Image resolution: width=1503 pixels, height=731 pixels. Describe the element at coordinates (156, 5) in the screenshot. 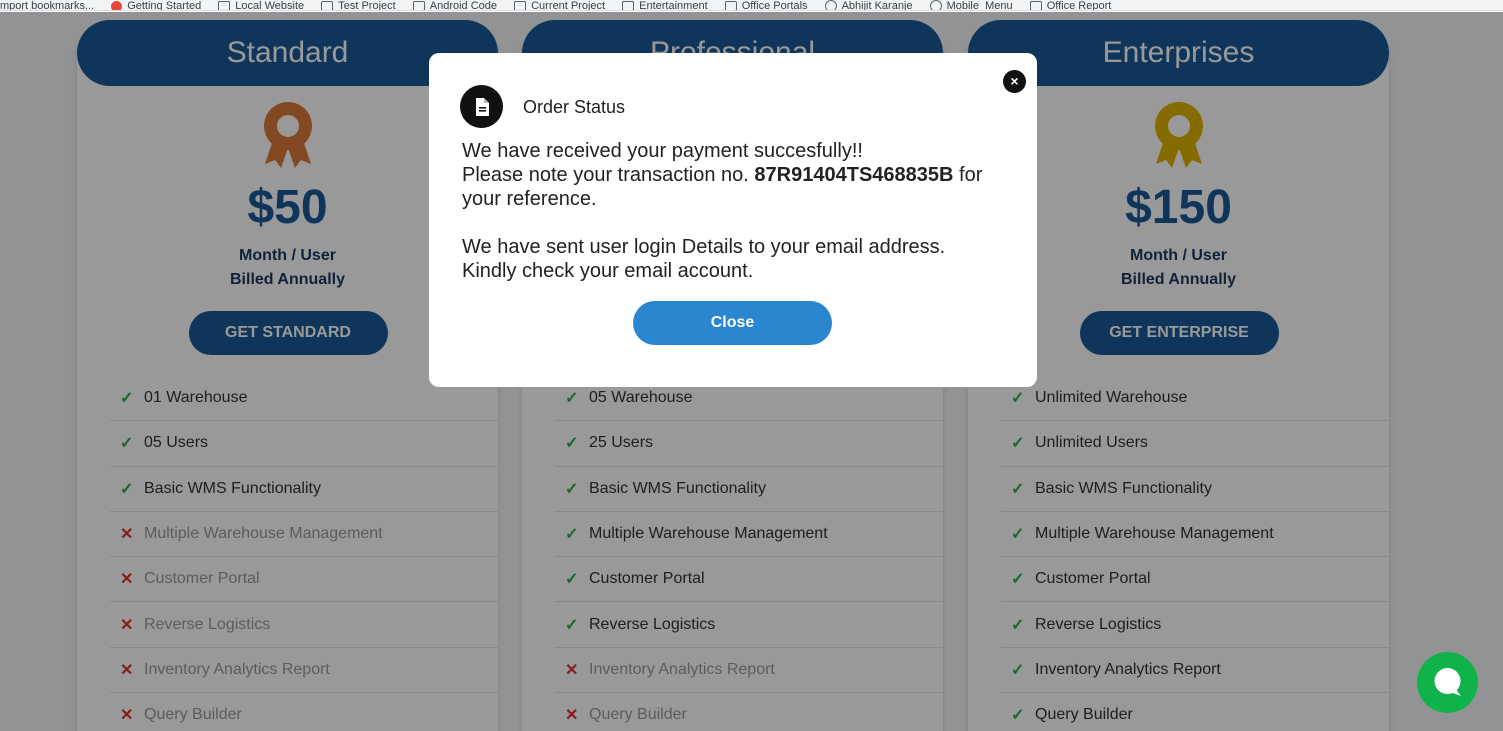

I see `bookmark-getting-started: Getting Started` at that location.